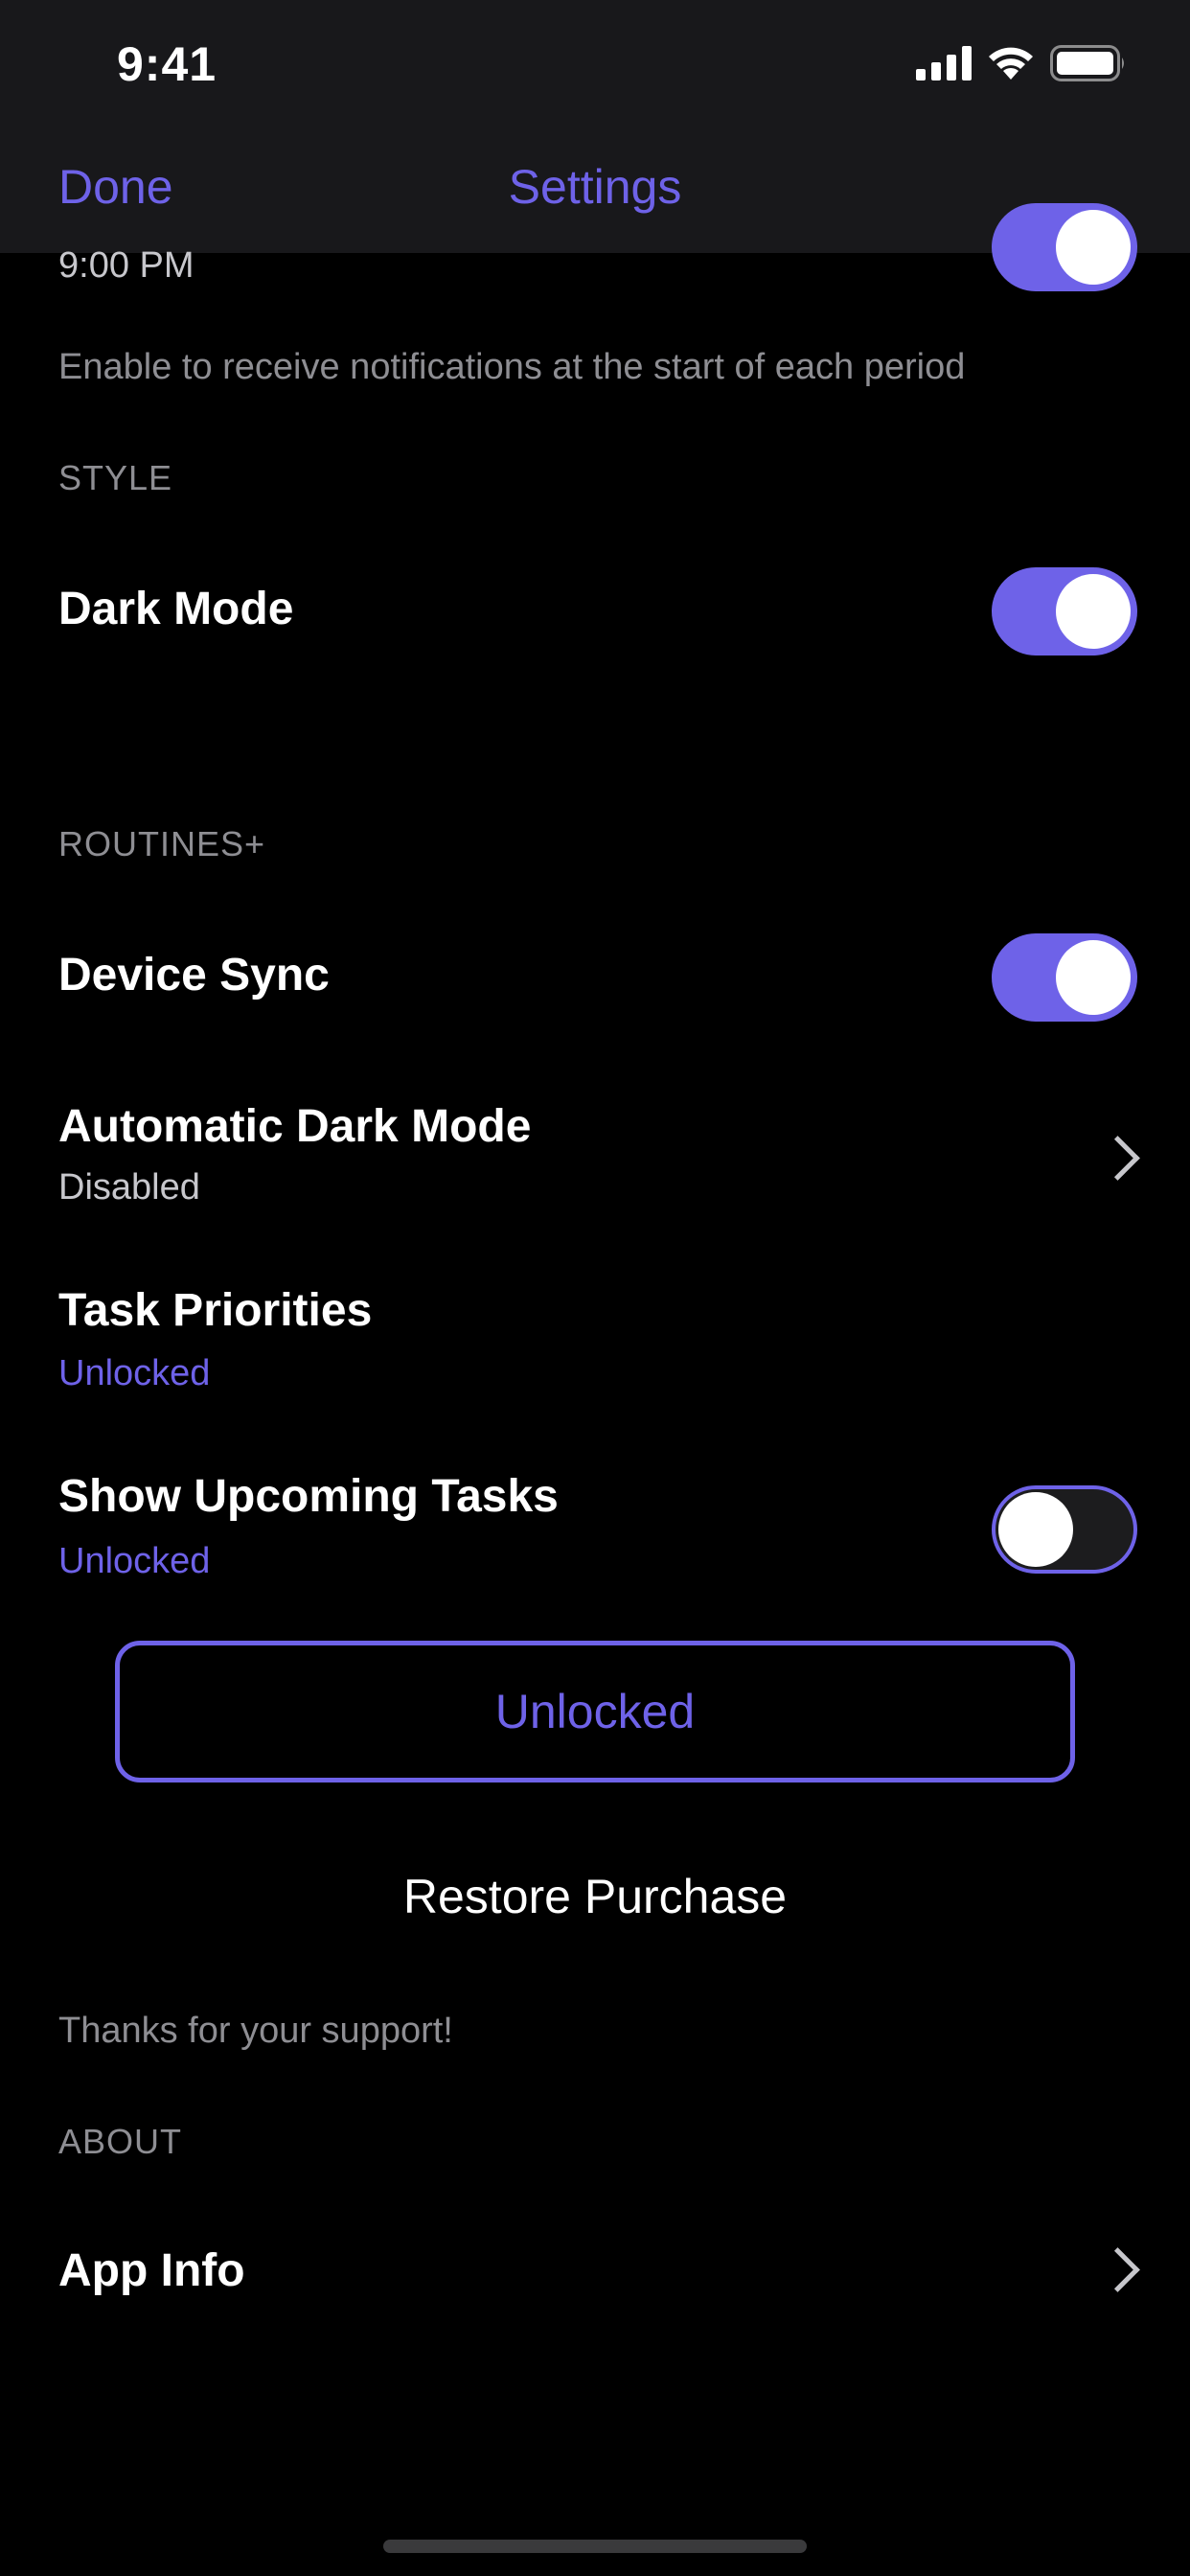 The height and width of the screenshot is (2576, 1190). I want to click on routines-footer: Thanks for your support!, so click(256, 2031).